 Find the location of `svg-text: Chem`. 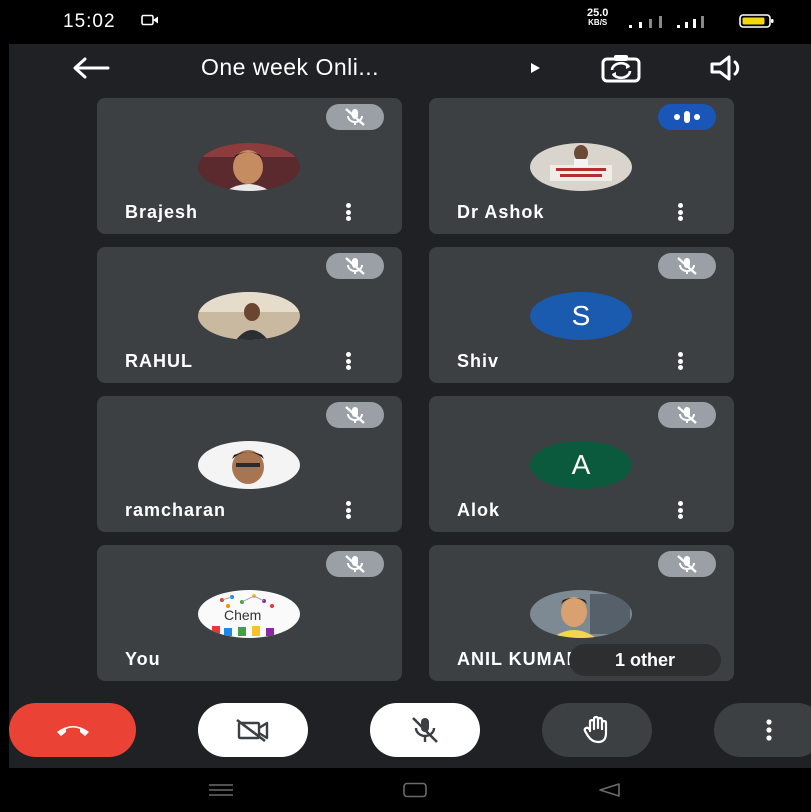

svg-text: Chem is located at coordinates (242, 615).